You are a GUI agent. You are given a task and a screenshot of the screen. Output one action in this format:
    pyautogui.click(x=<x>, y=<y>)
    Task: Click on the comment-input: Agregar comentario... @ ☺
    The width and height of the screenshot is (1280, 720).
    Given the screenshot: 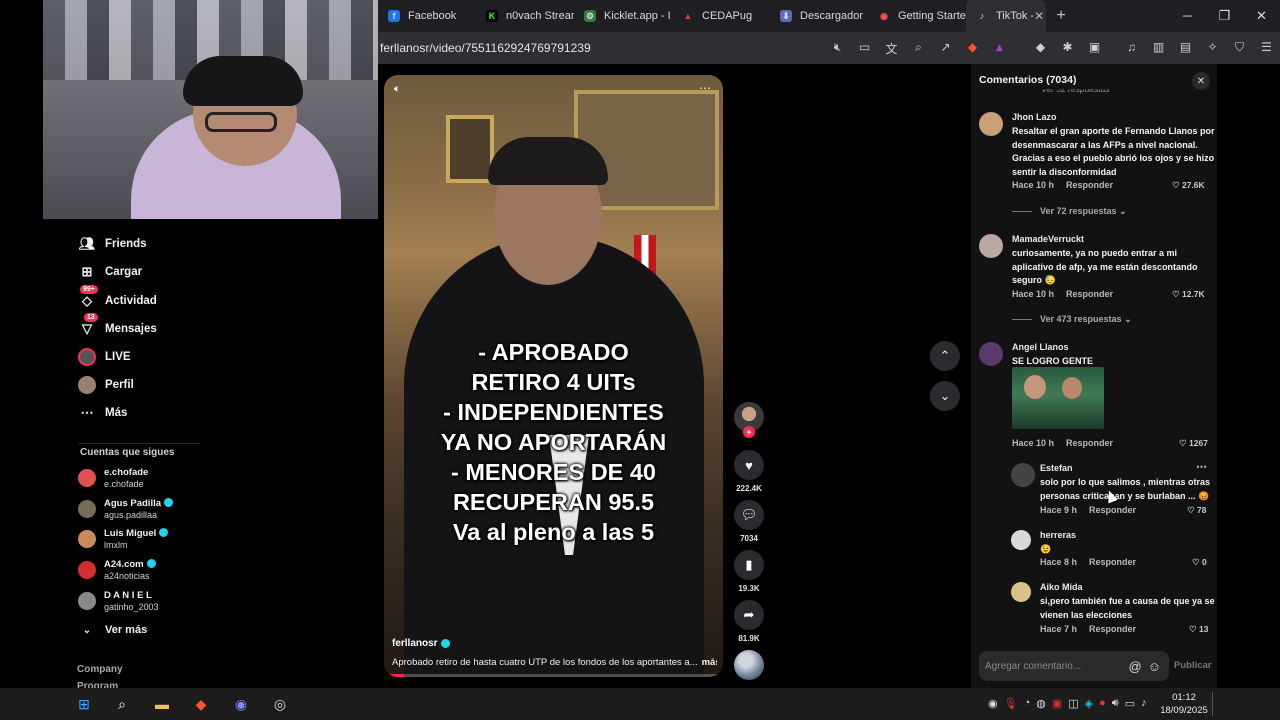 What is the action you would take?
    pyautogui.click(x=1074, y=666)
    